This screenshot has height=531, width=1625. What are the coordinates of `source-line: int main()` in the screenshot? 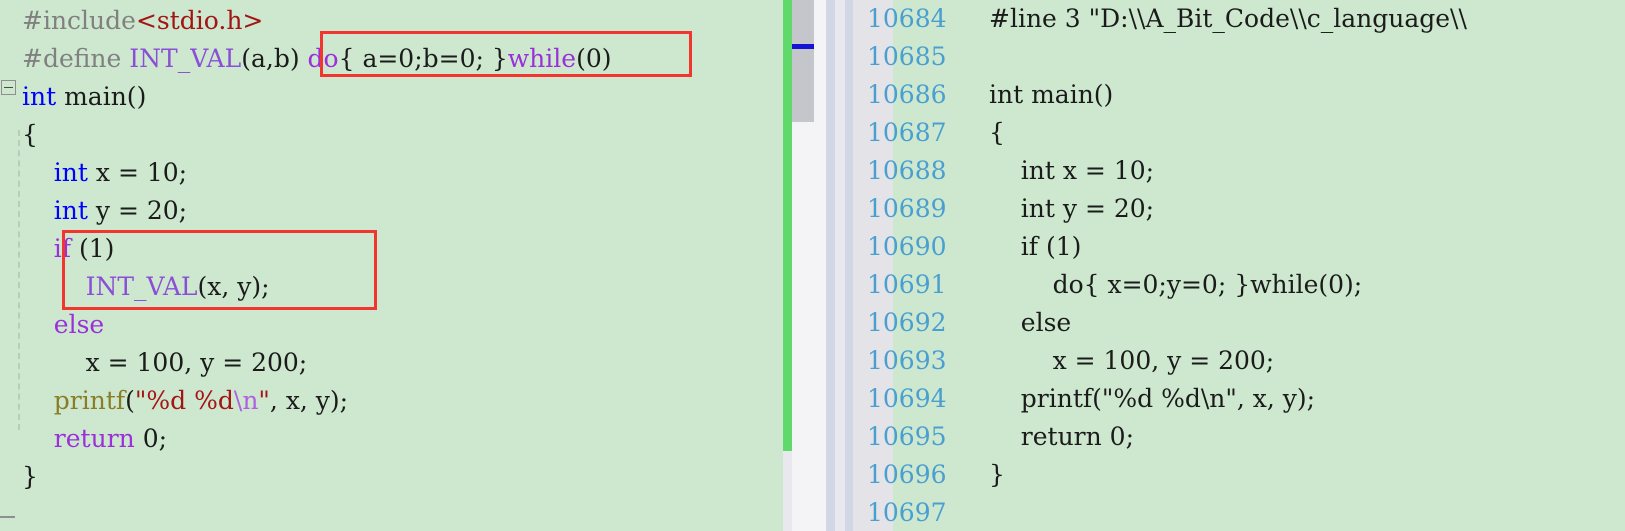 It's located at (84, 97).